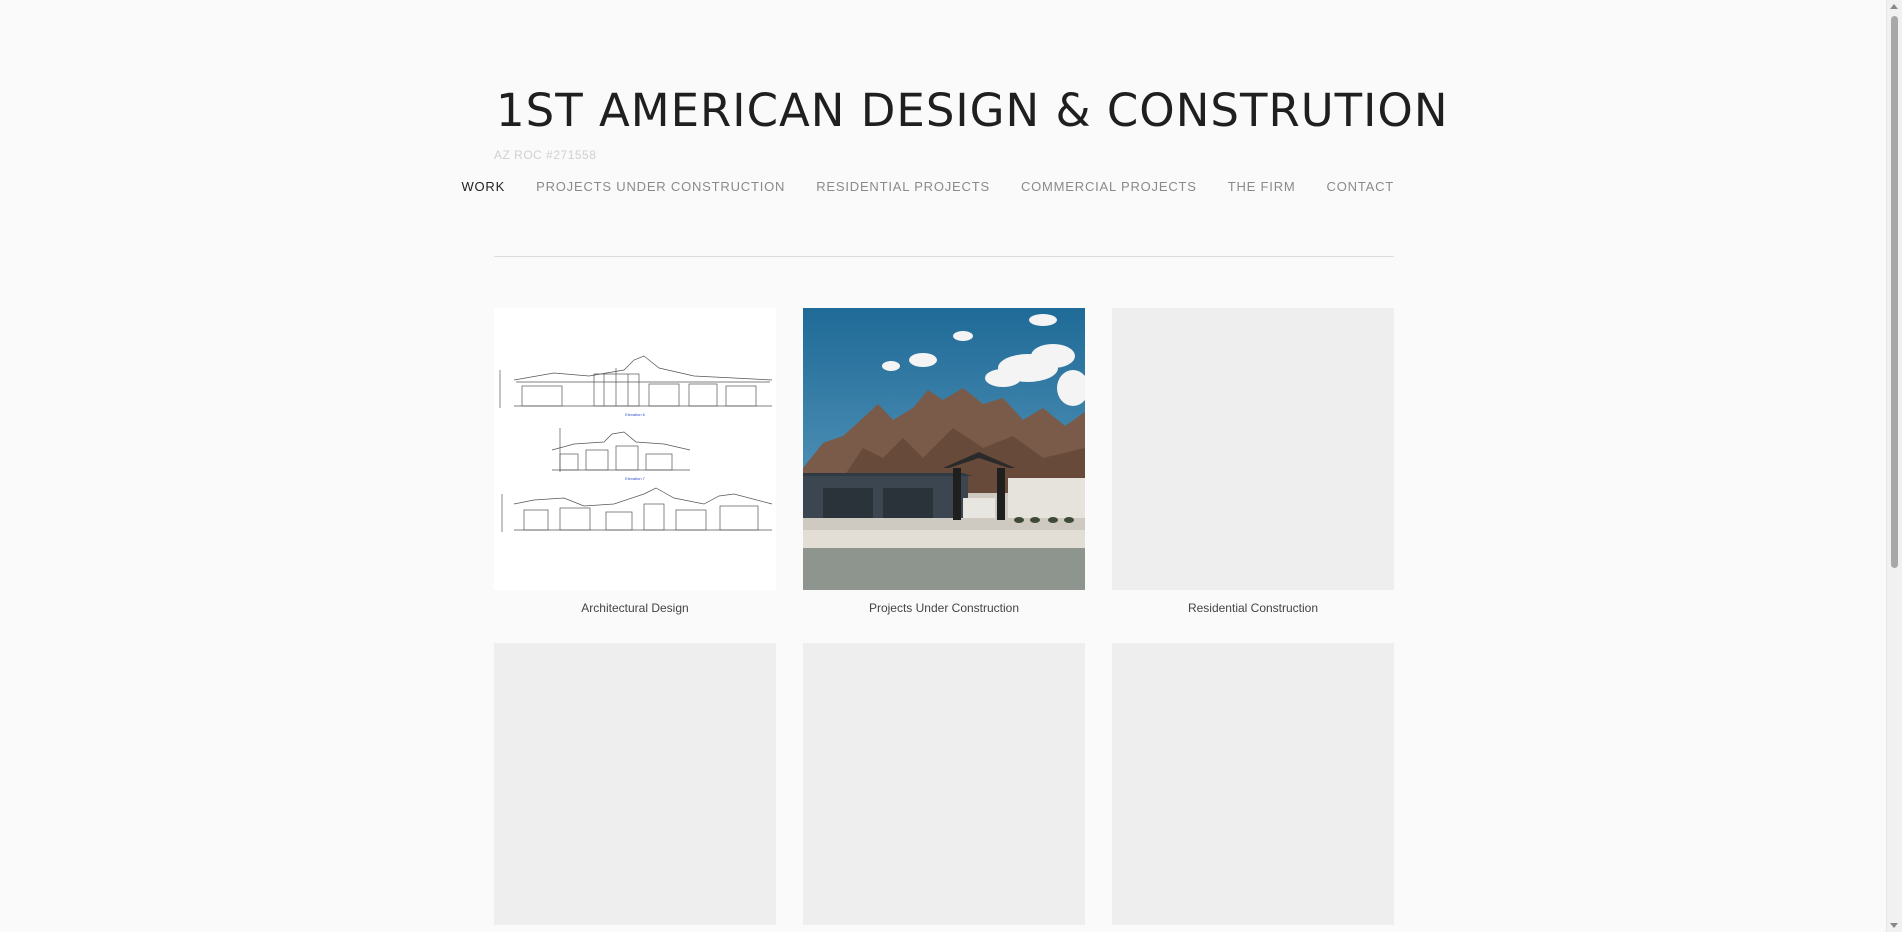 The height and width of the screenshot is (932, 1902). What do you see at coordinates (635, 414) in the screenshot?
I see `svg-text: Elevation 6` at bounding box center [635, 414].